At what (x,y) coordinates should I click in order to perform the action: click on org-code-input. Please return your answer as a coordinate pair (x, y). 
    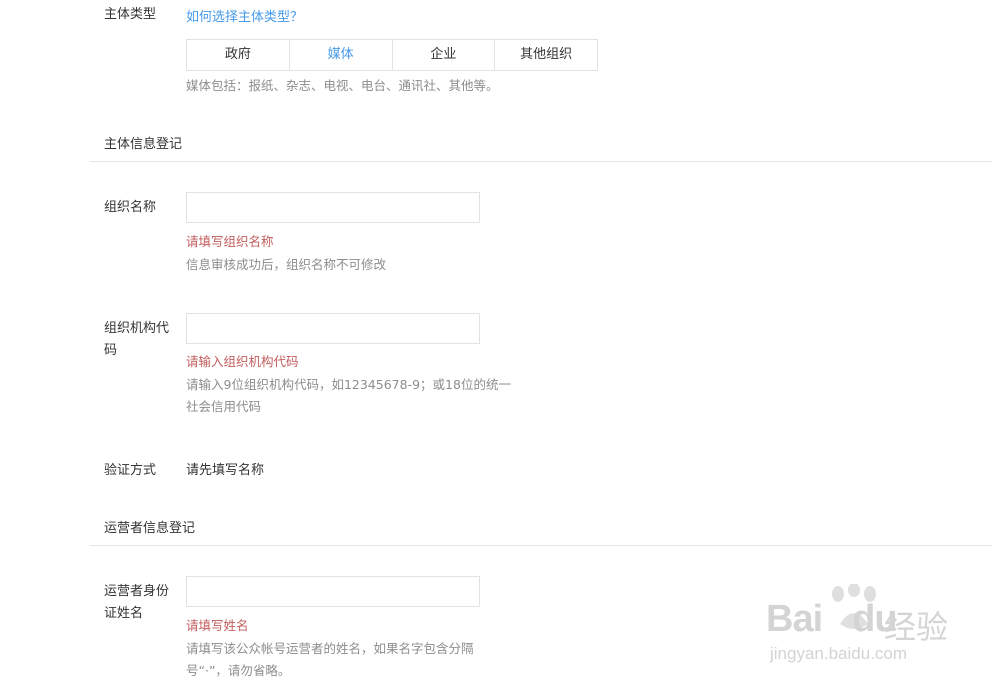
    Looking at the image, I should click on (333, 328).